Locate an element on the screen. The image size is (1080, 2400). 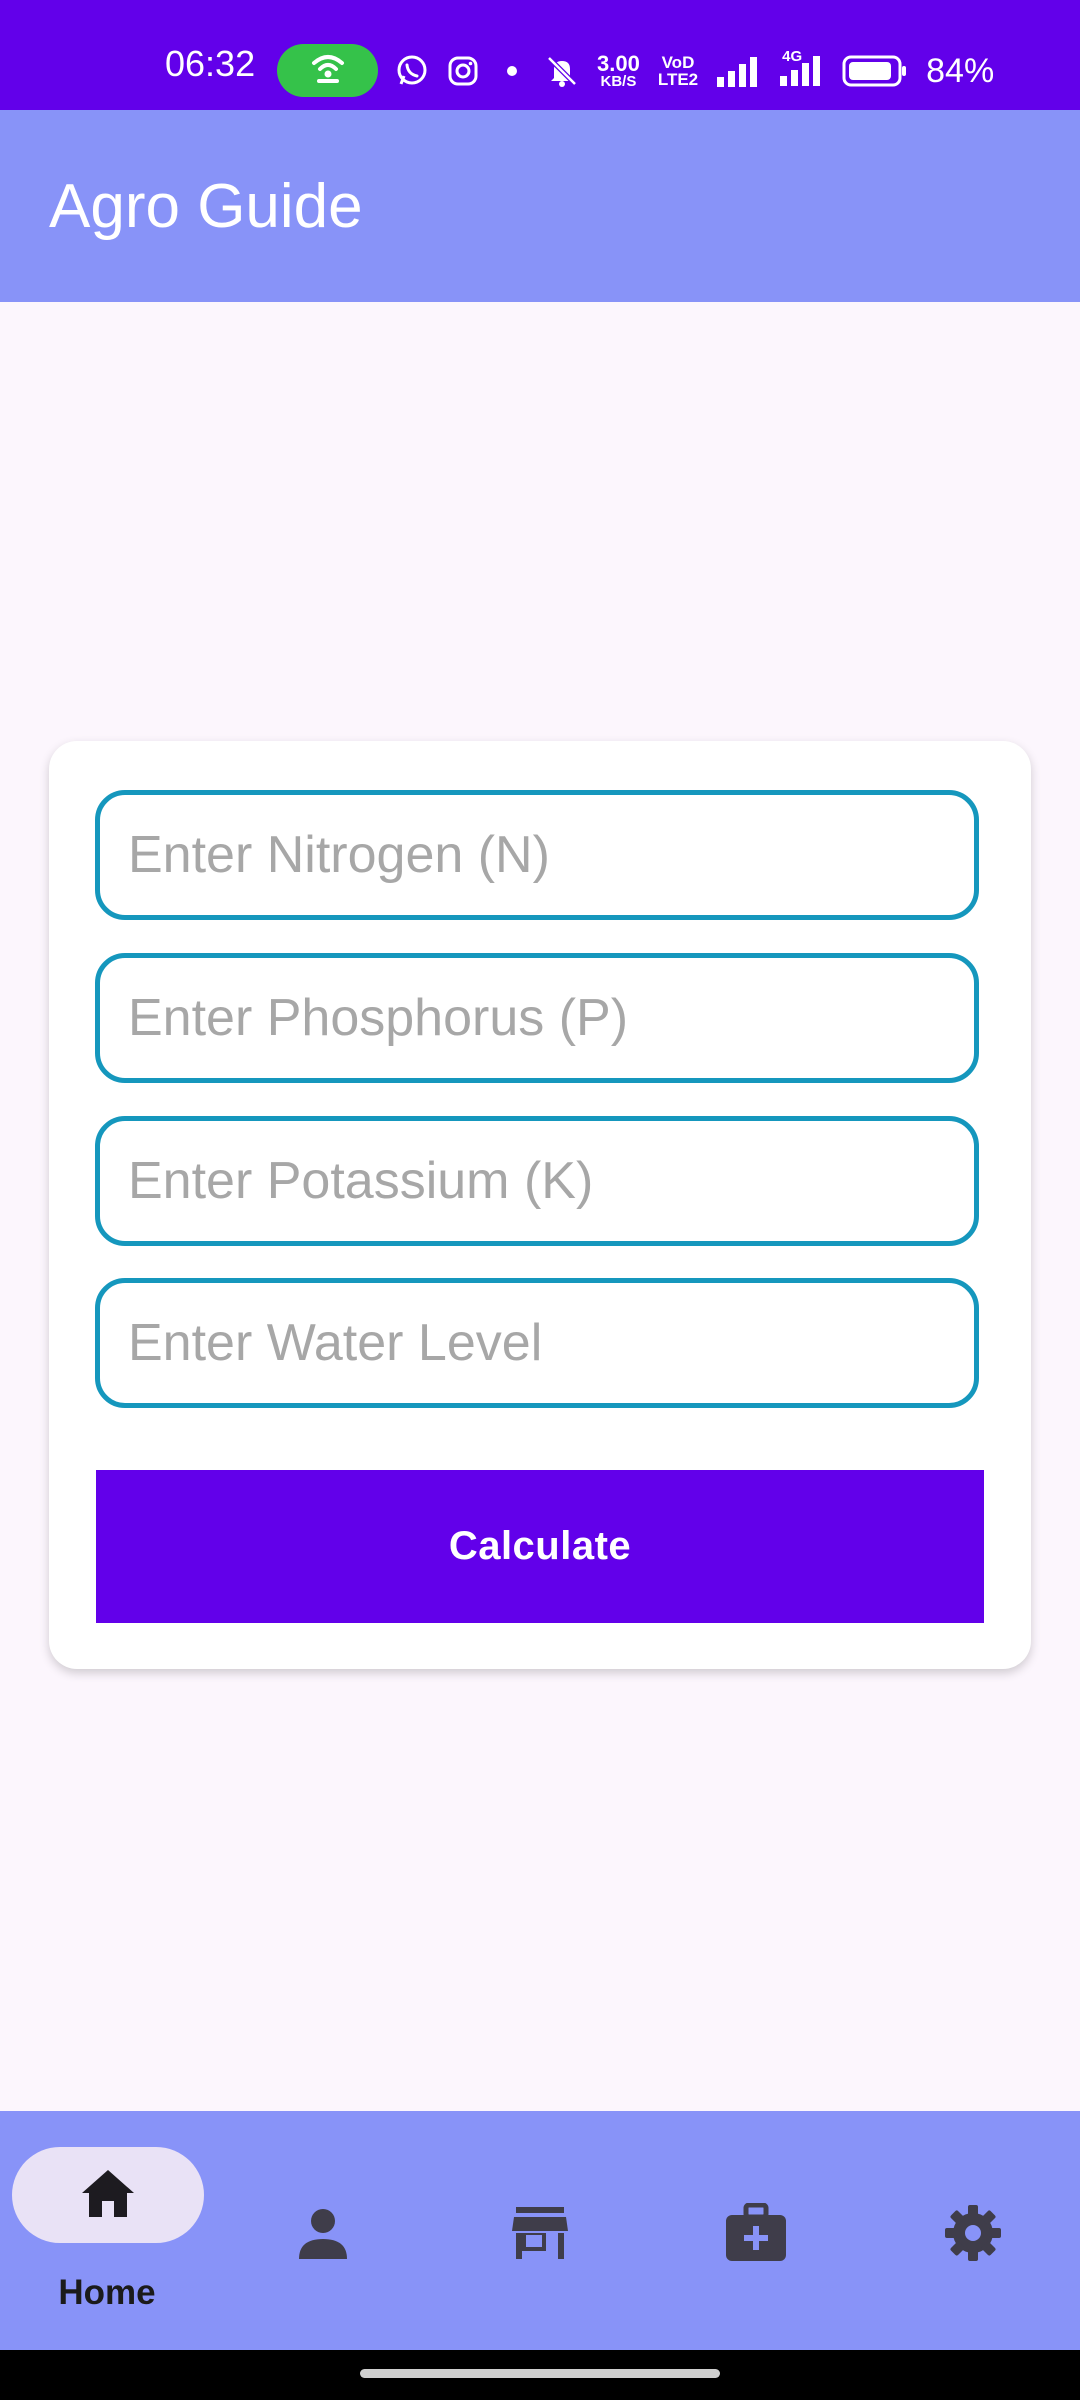
gesture-handle is located at coordinates (540, 2373).